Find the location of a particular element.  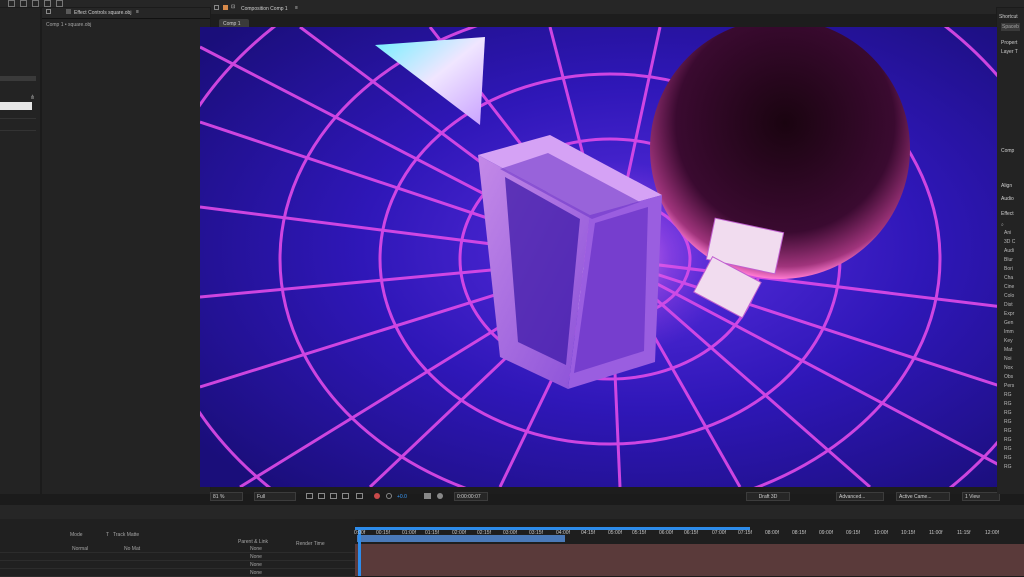

effect-category: 3D C is located at coordinates (1009, 242).